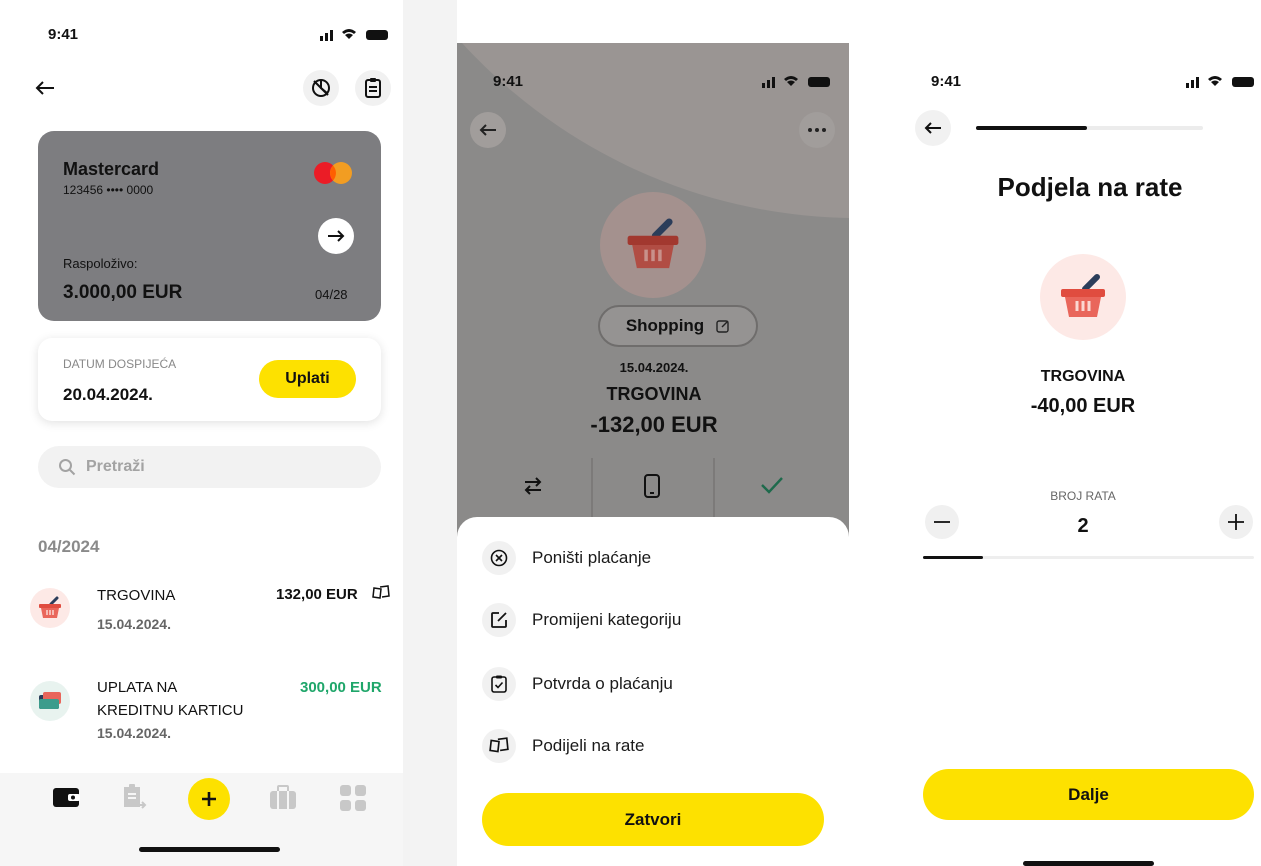 Image resolution: width=1261 pixels, height=866 pixels. Describe the element at coordinates (50, 701) in the screenshot. I see `card-payment-icon` at that location.